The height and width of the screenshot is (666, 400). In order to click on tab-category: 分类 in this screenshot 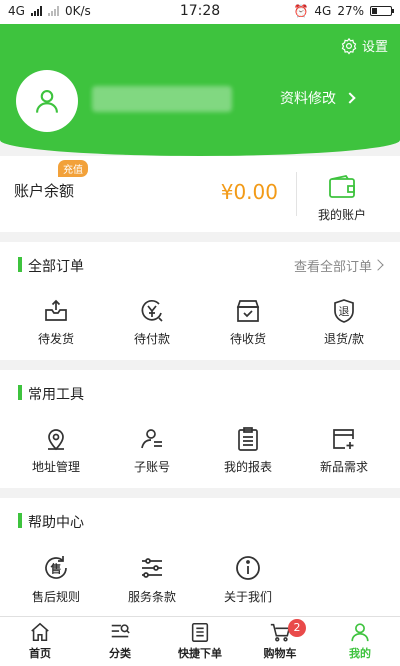, I will do `click(120, 641)`.